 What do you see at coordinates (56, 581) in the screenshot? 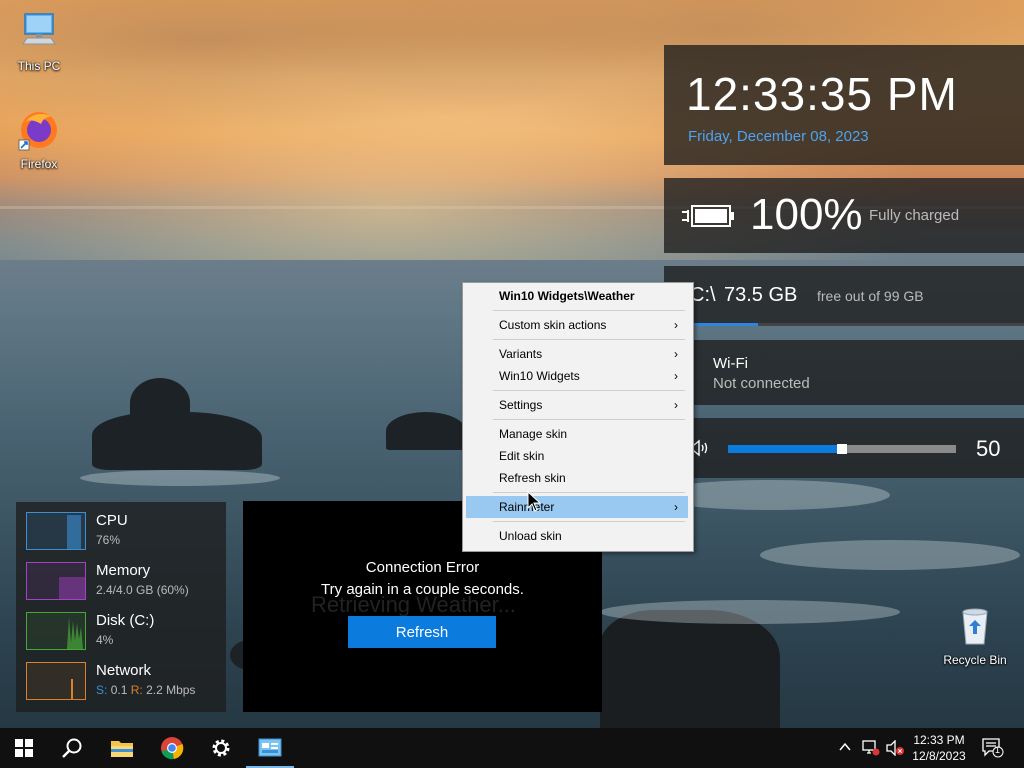
I see `memory-graph` at bounding box center [56, 581].